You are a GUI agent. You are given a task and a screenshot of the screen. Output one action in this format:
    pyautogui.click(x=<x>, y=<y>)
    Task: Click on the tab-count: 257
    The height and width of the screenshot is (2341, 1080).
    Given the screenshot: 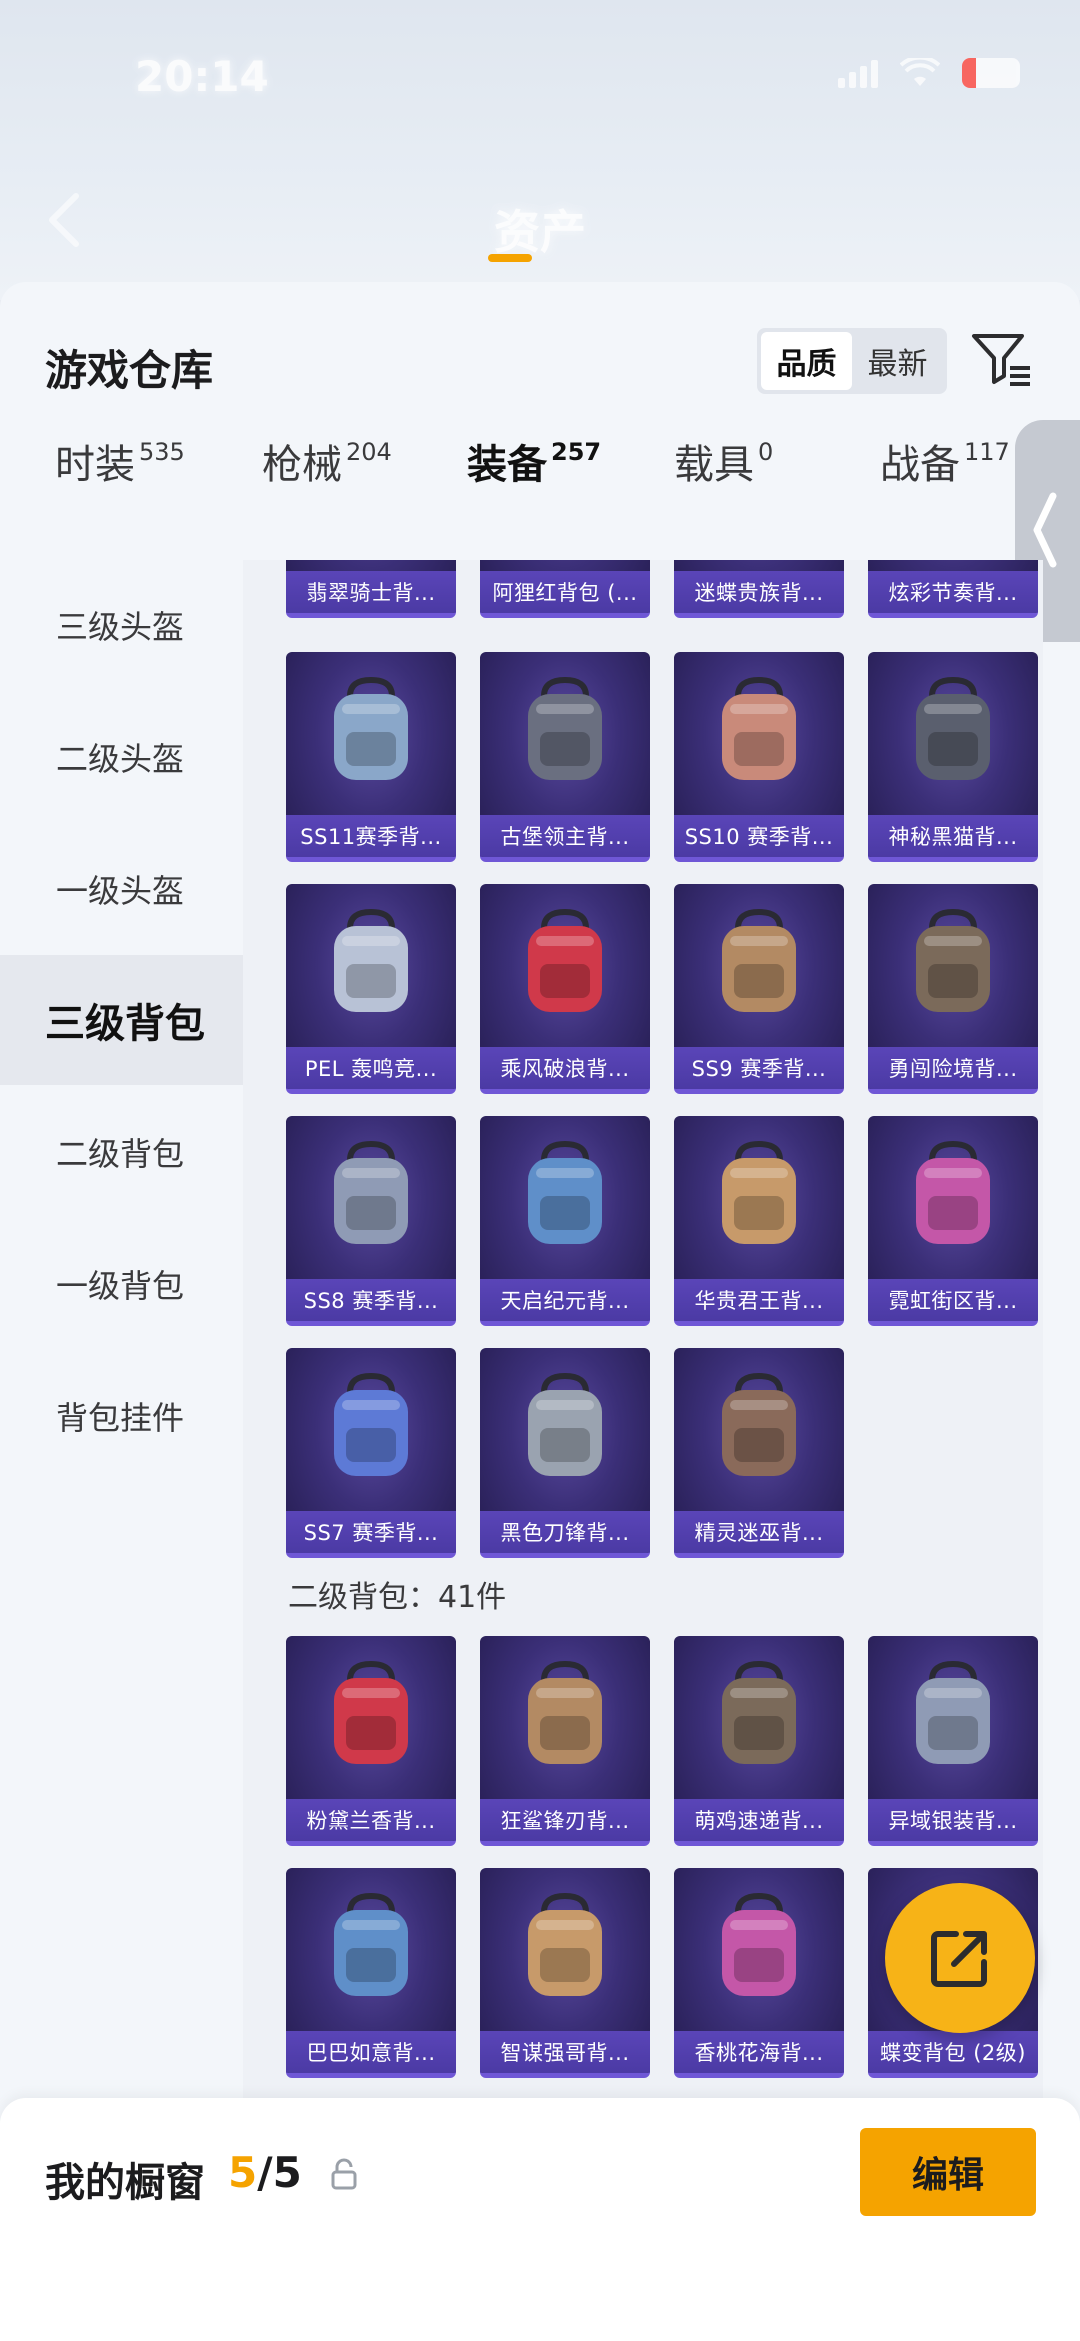 What is the action you would take?
    pyautogui.click(x=576, y=452)
    